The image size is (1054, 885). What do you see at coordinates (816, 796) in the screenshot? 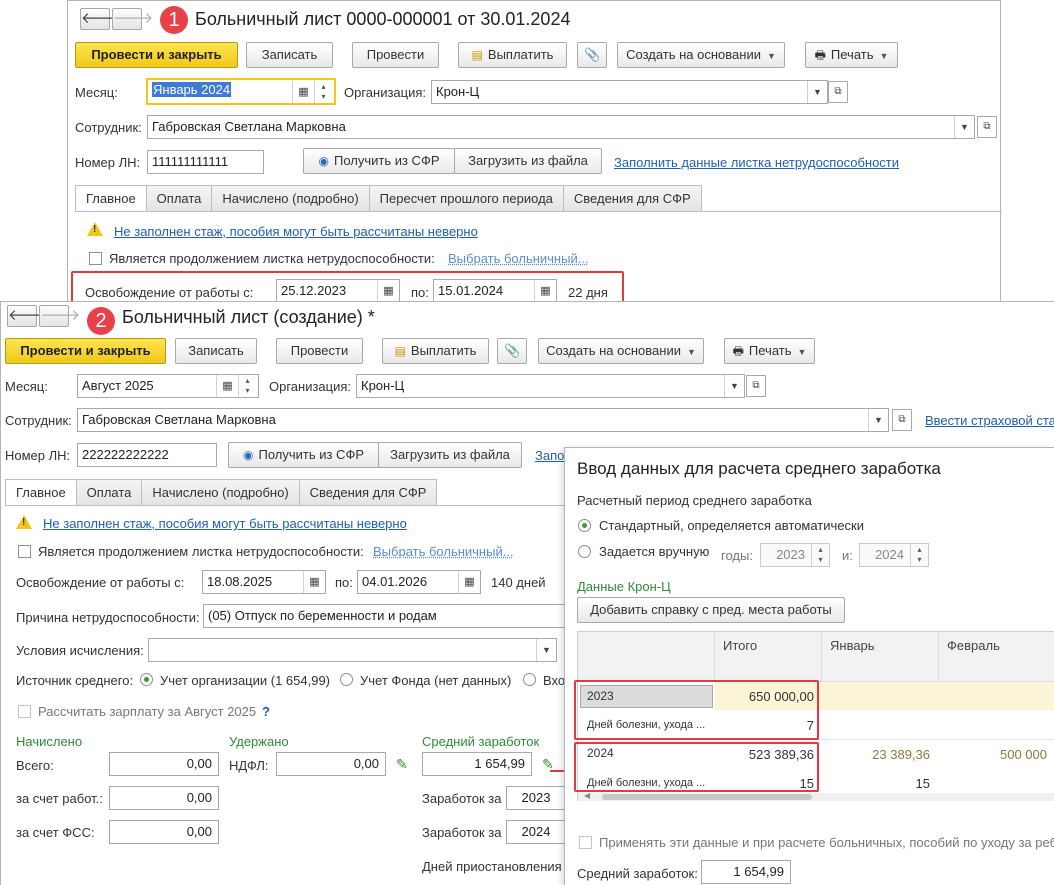
I see `horizontal-scrollbar: ◀` at bounding box center [816, 796].